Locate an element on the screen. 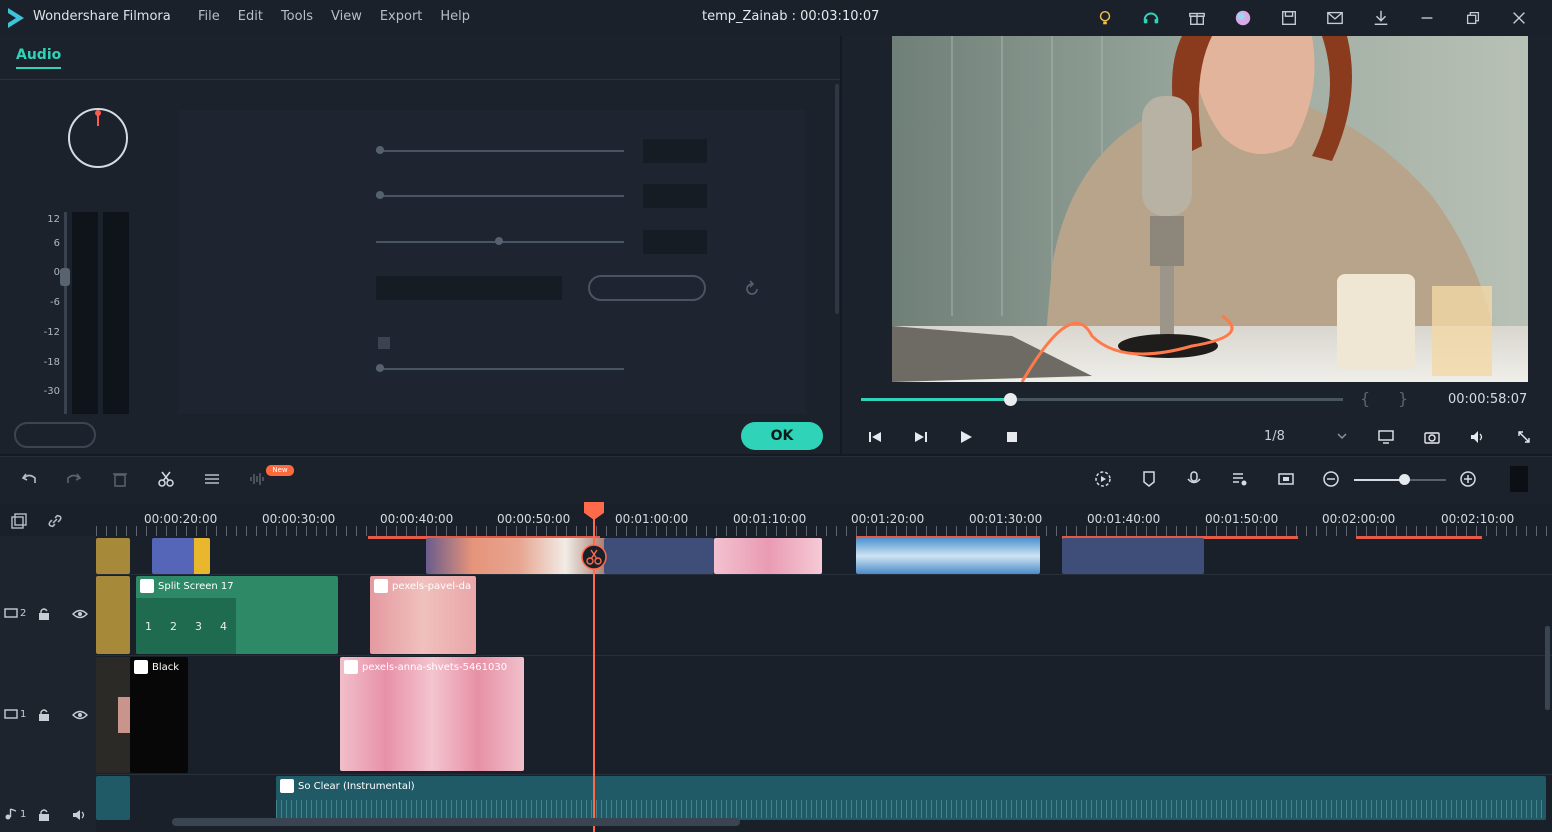  fullscreen-icon is located at coordinates (1524, 437).